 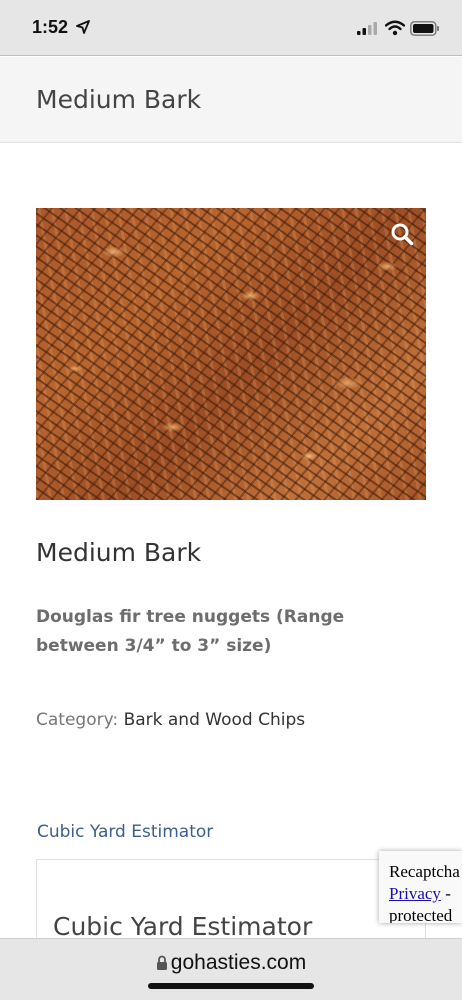 What do you see at coordinates (367, 28) in the screenshot?
I see `cellular-signal-icon` at bounding box center [367, 28].